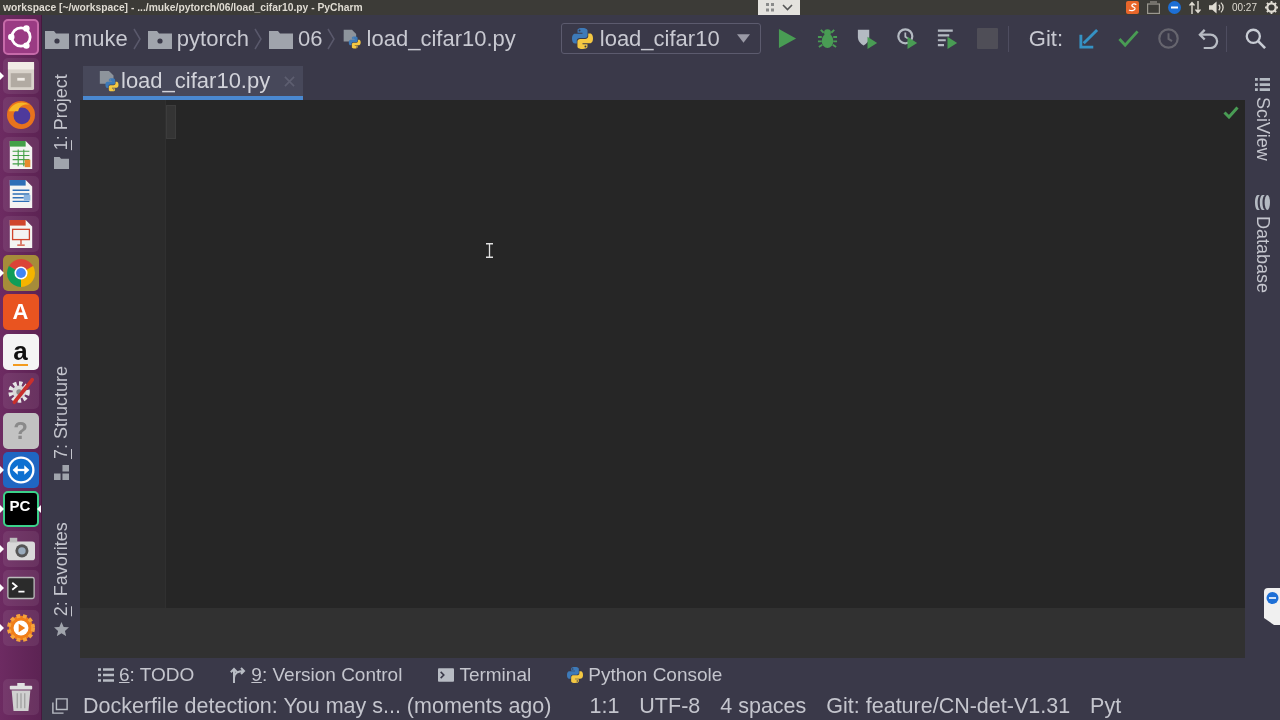  What do you see at coordinates (446, 675) in the screenshot?
I see `terminal-icon` at bounding box center [446, 675].